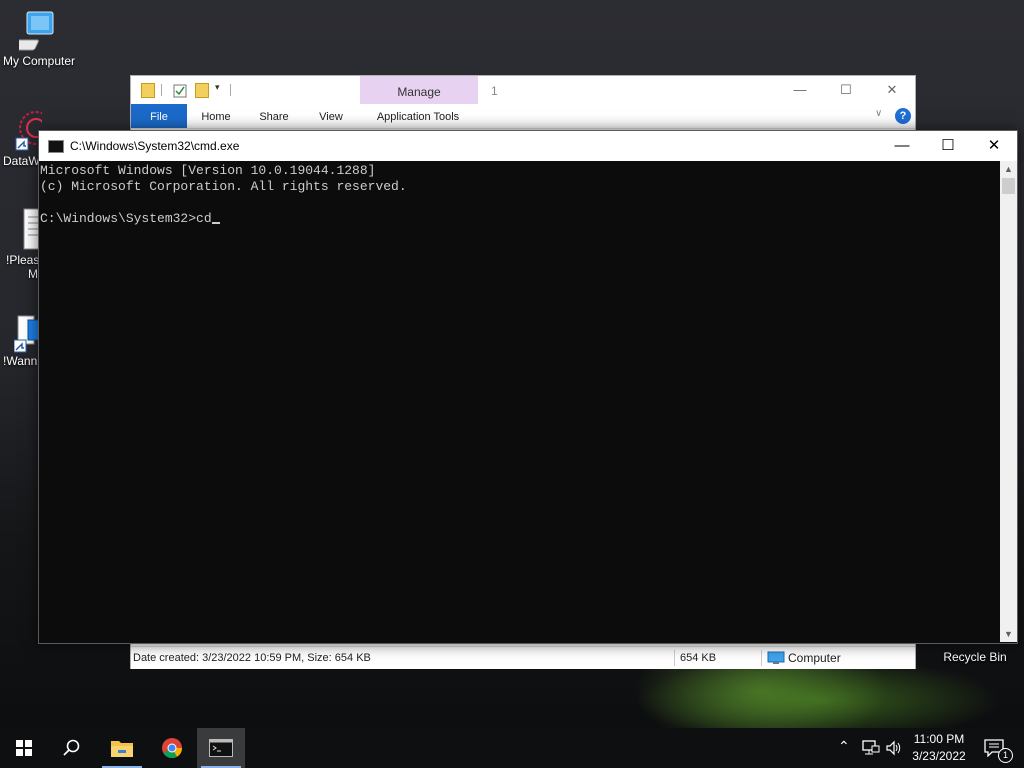 The width and height of the screenshot is (1024, 768). I want to click on desktop-icon-please-read: !Please M, so click(21, 244).